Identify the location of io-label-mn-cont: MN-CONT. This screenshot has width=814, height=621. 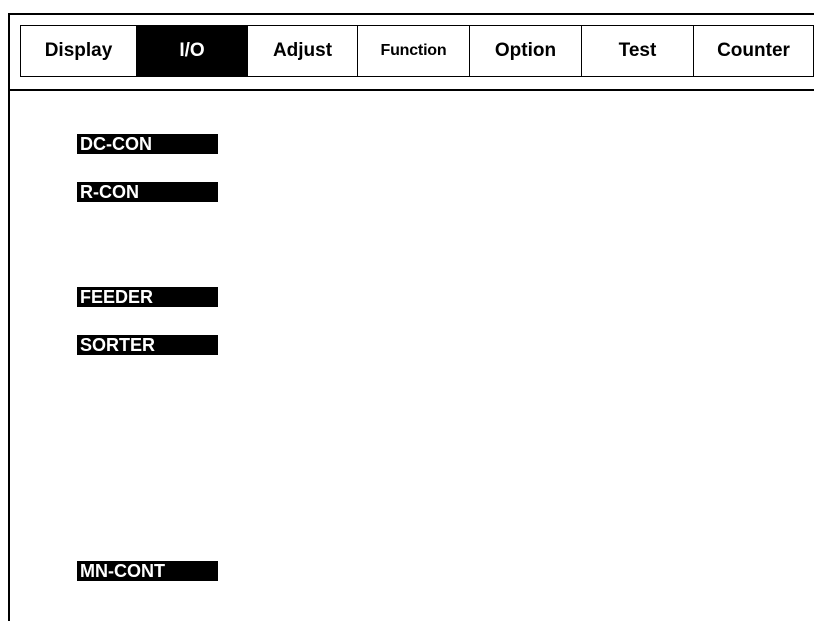
(147, 571).